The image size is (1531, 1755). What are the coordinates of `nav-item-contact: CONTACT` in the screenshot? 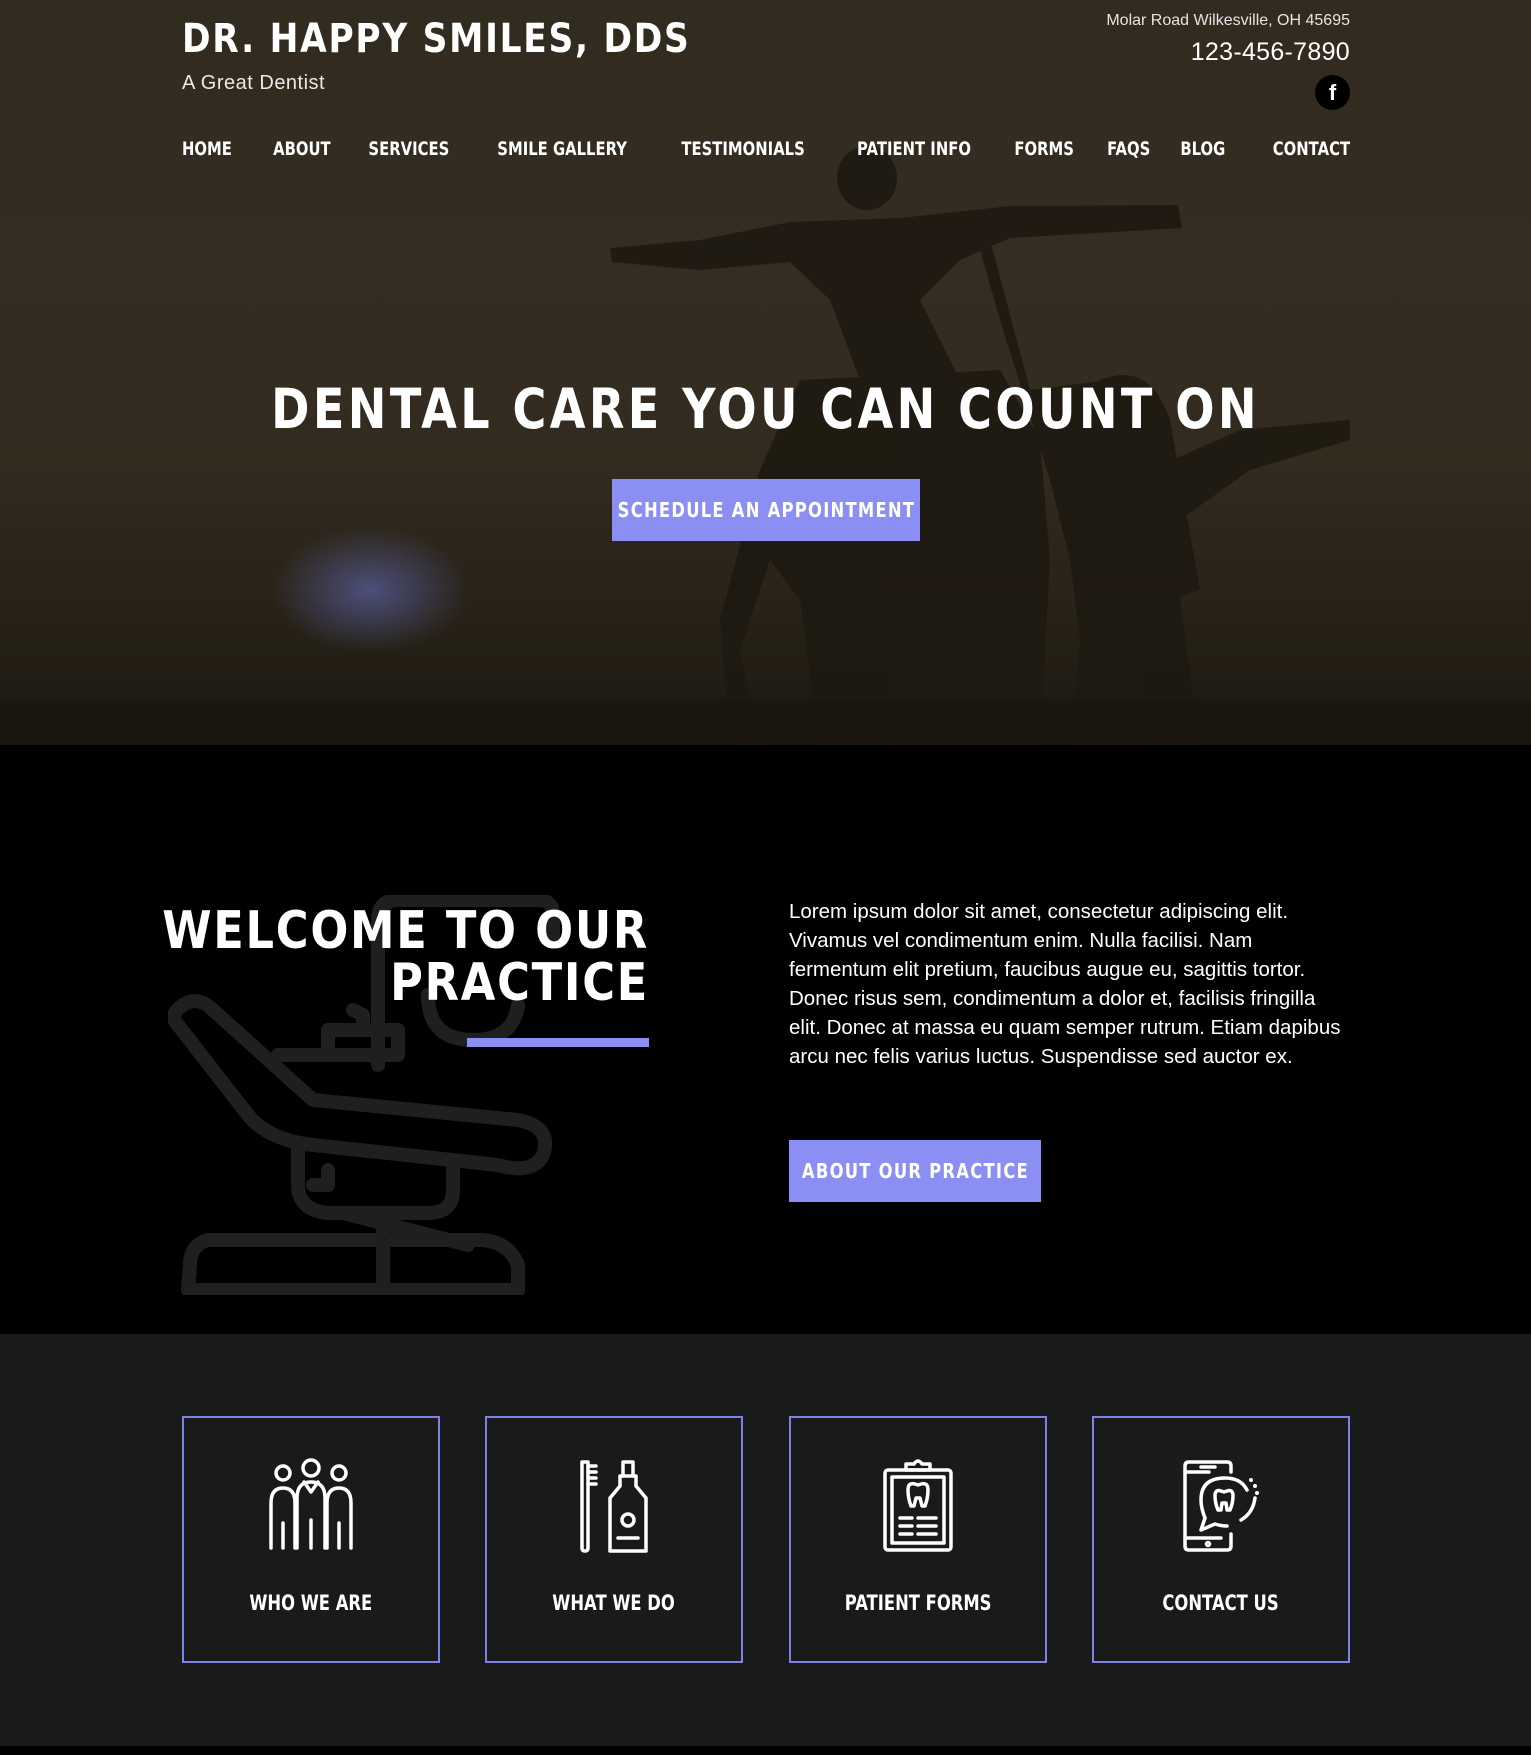 It's located at (1311, 149).